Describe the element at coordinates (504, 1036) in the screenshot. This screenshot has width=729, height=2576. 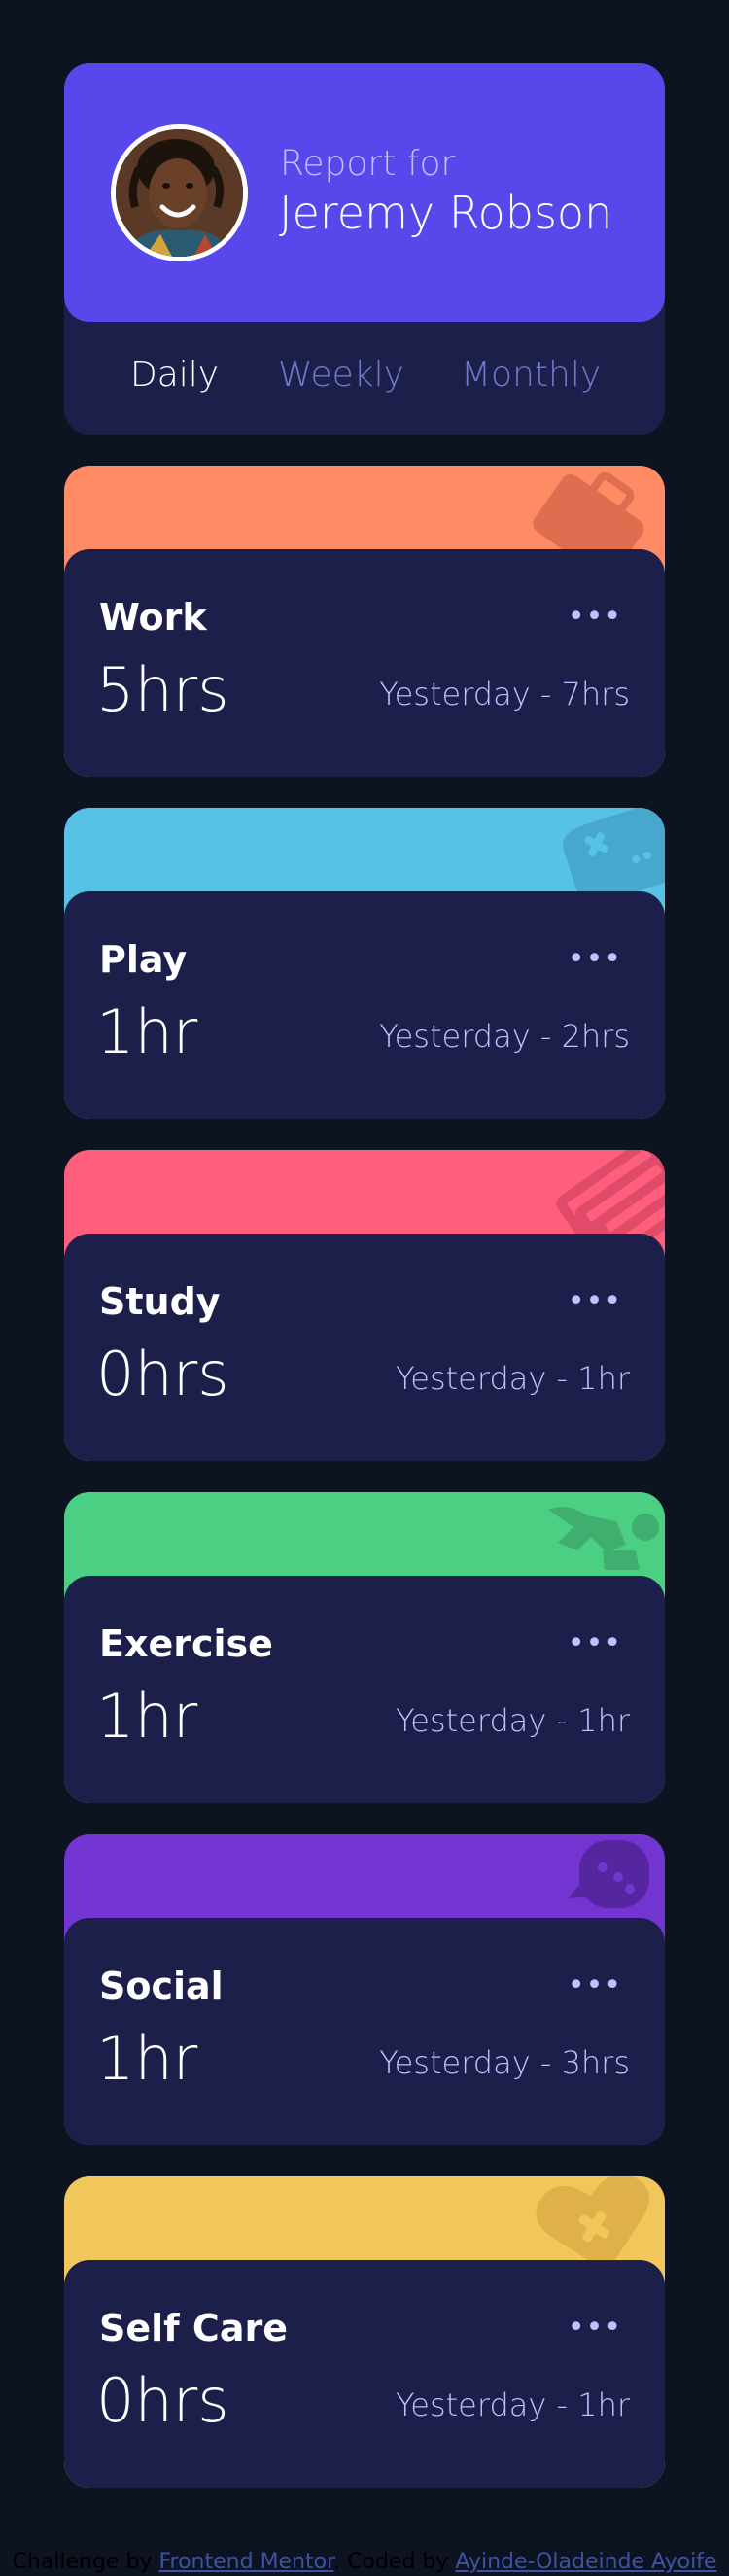
I see `previous-hours: Yesterday - 2hrs` at that location.